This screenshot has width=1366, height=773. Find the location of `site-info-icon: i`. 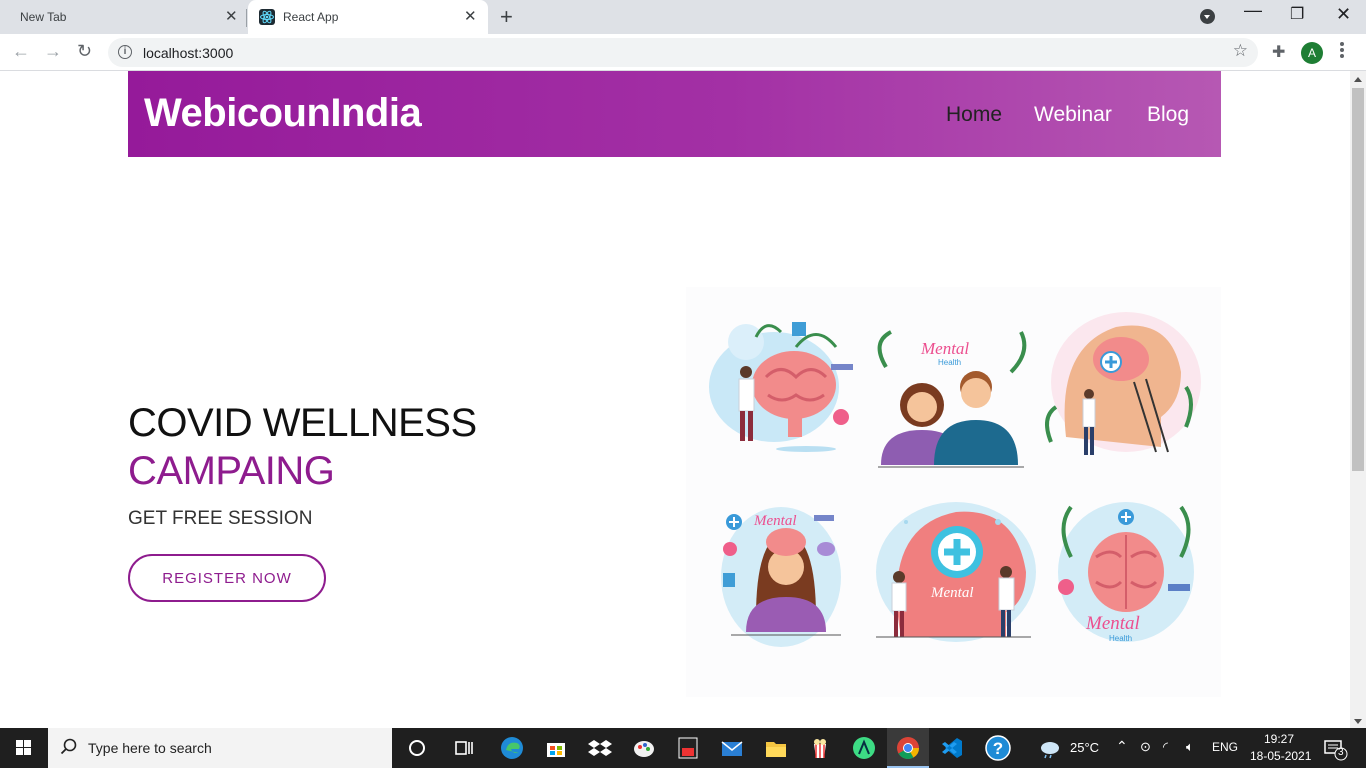

site-info-icon: i is located at coordinates (125, 52).